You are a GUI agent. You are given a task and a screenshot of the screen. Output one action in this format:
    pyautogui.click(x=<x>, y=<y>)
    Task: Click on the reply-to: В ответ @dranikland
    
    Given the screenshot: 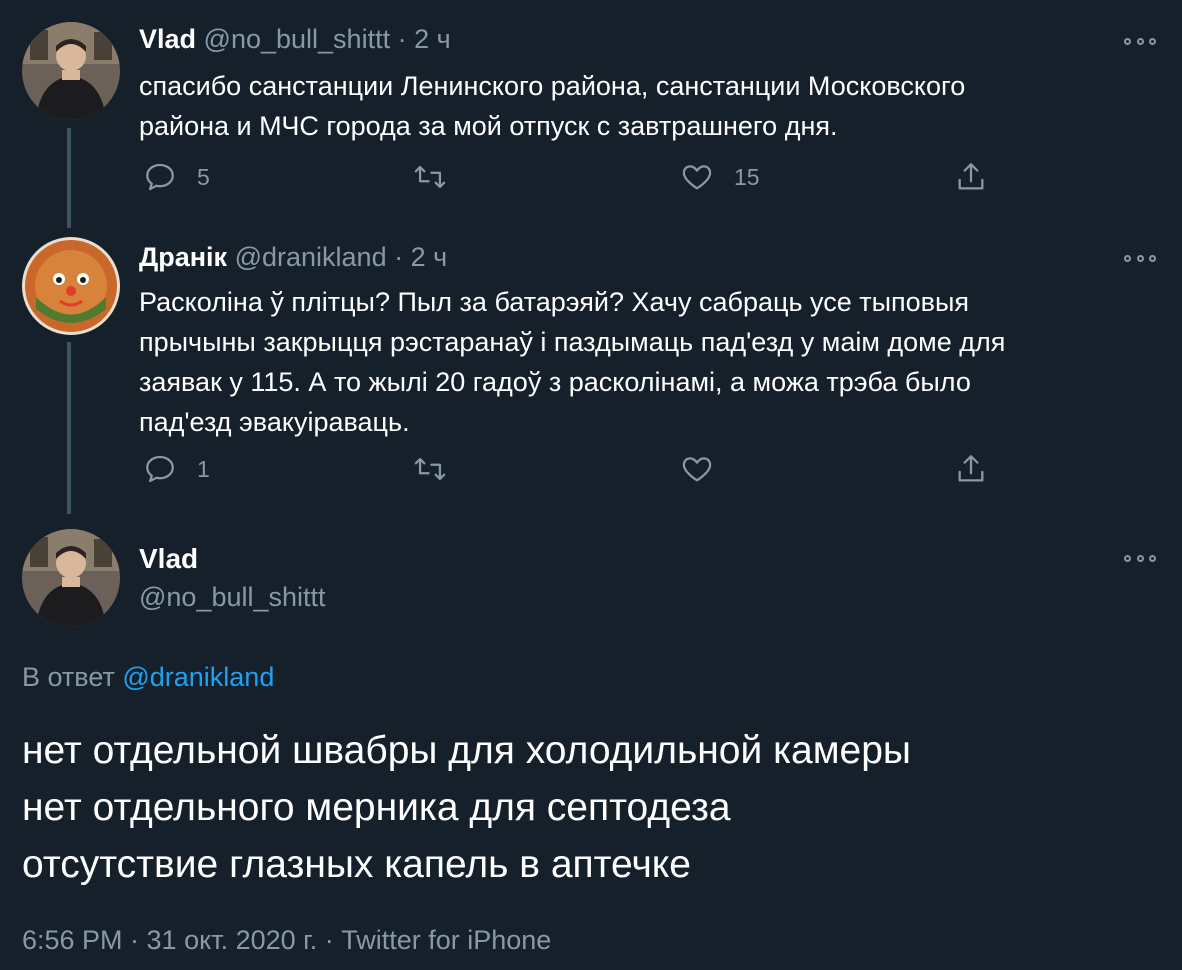 What is the action you would take?
    pyautogui.click(x=148, y=677)
    